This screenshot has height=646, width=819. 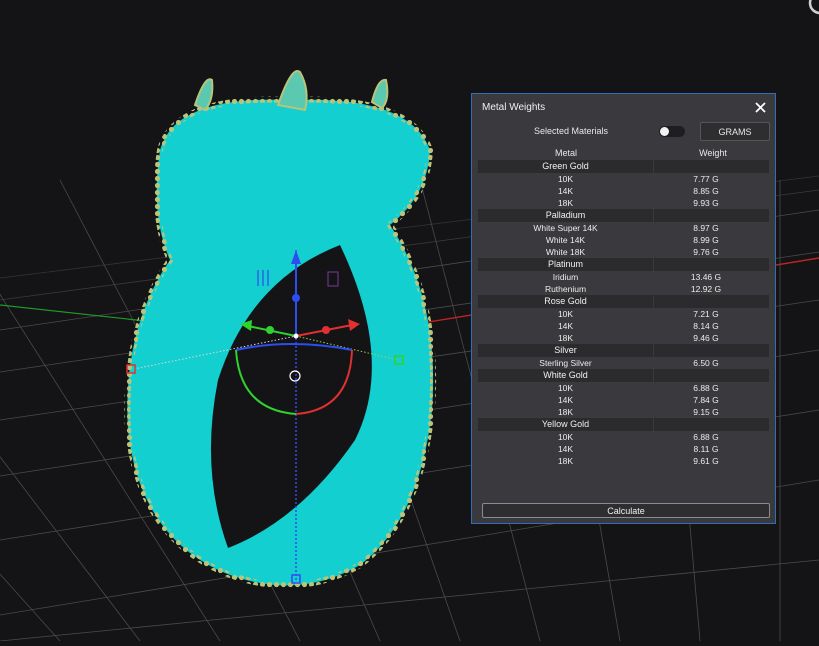 What do you see at coordinates (623, 449) in the screenshot?
I see `table-row: 14K 8.11 G` at bounding box center [623, 449].